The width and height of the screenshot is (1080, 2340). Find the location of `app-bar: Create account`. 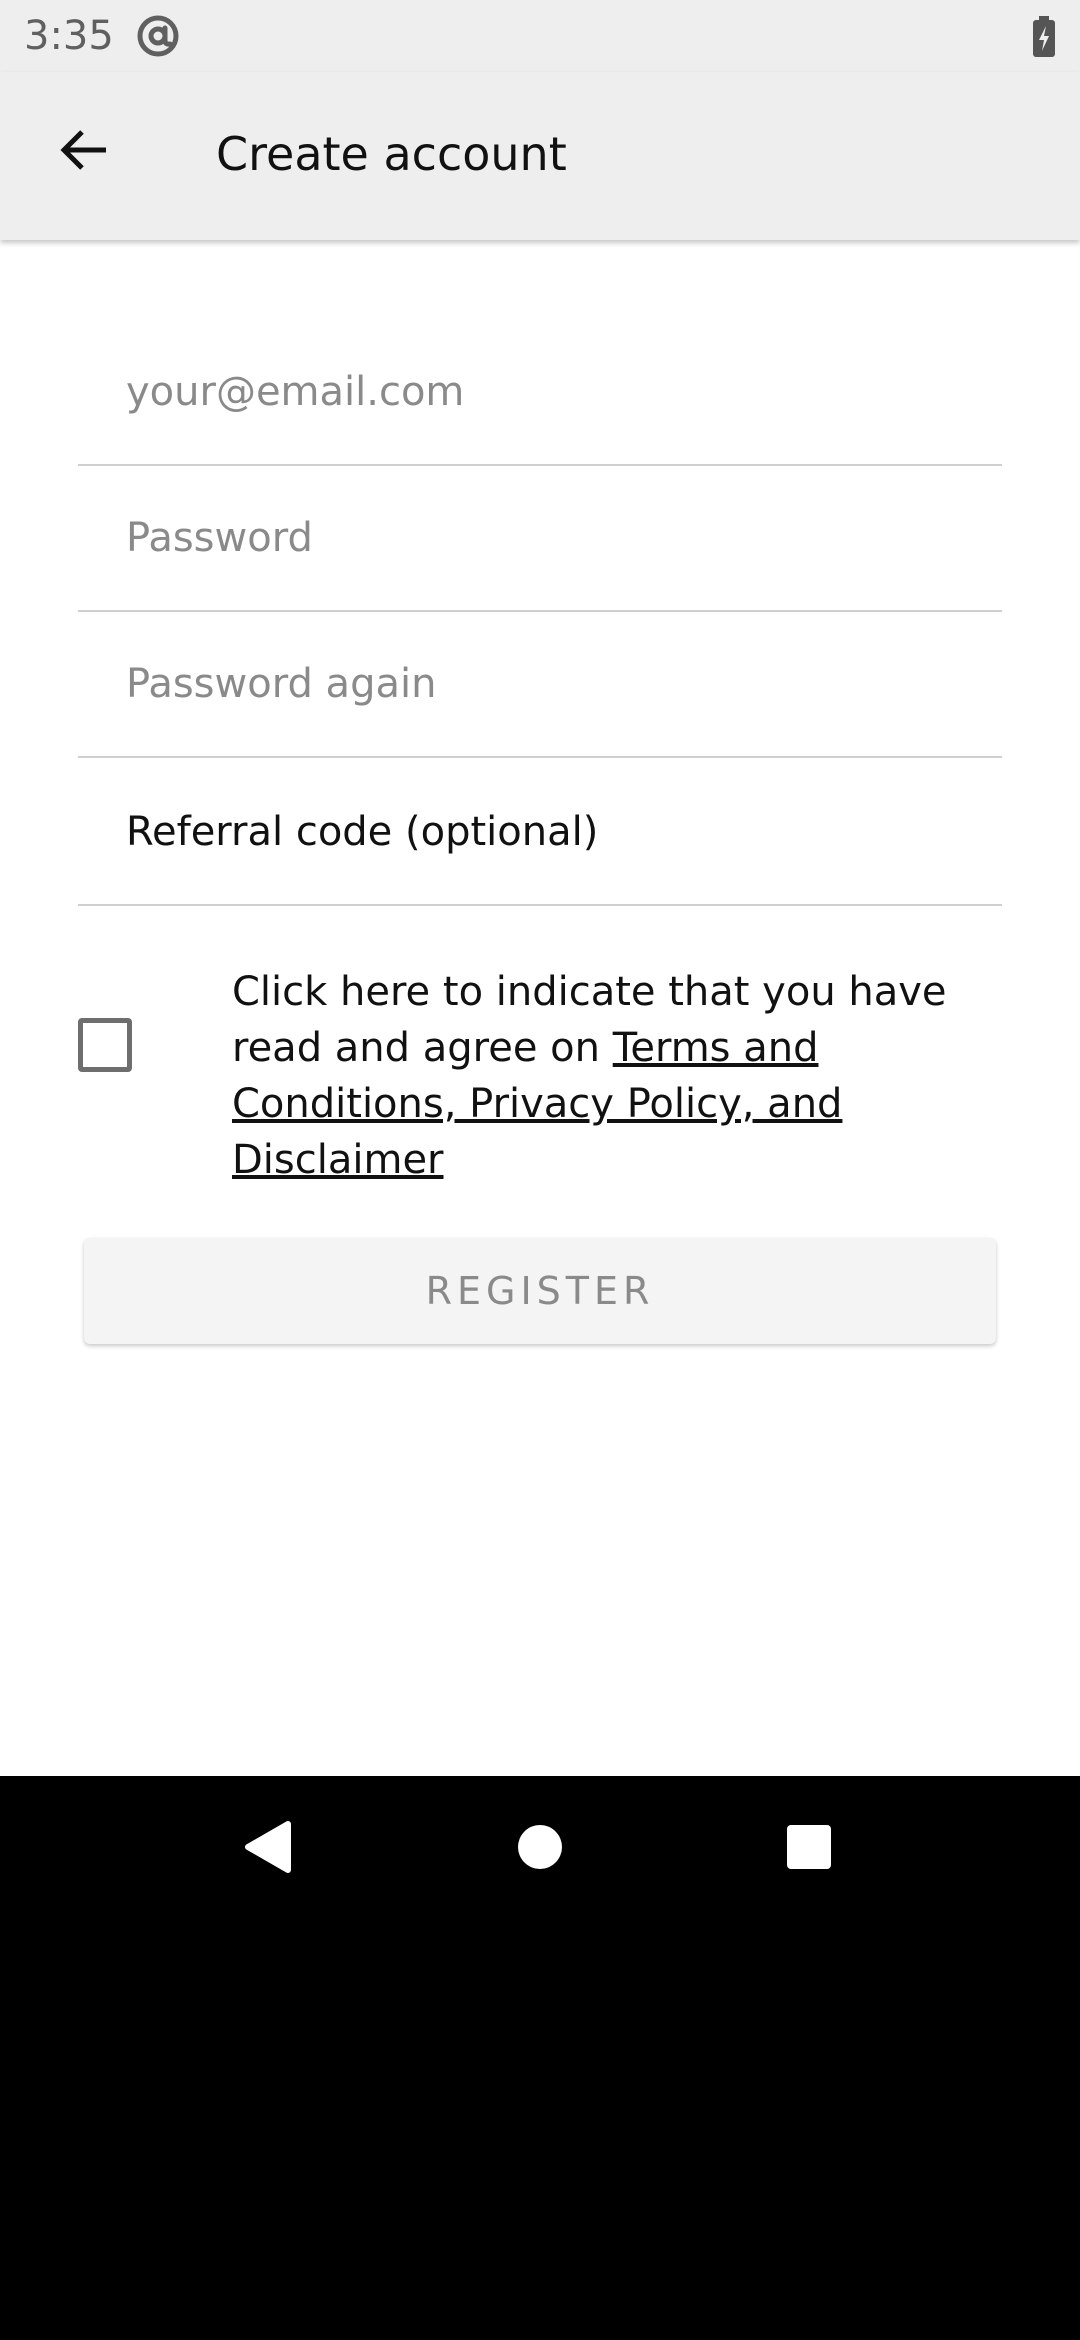

app-bar: Create account is located at coordinates (540, 156).